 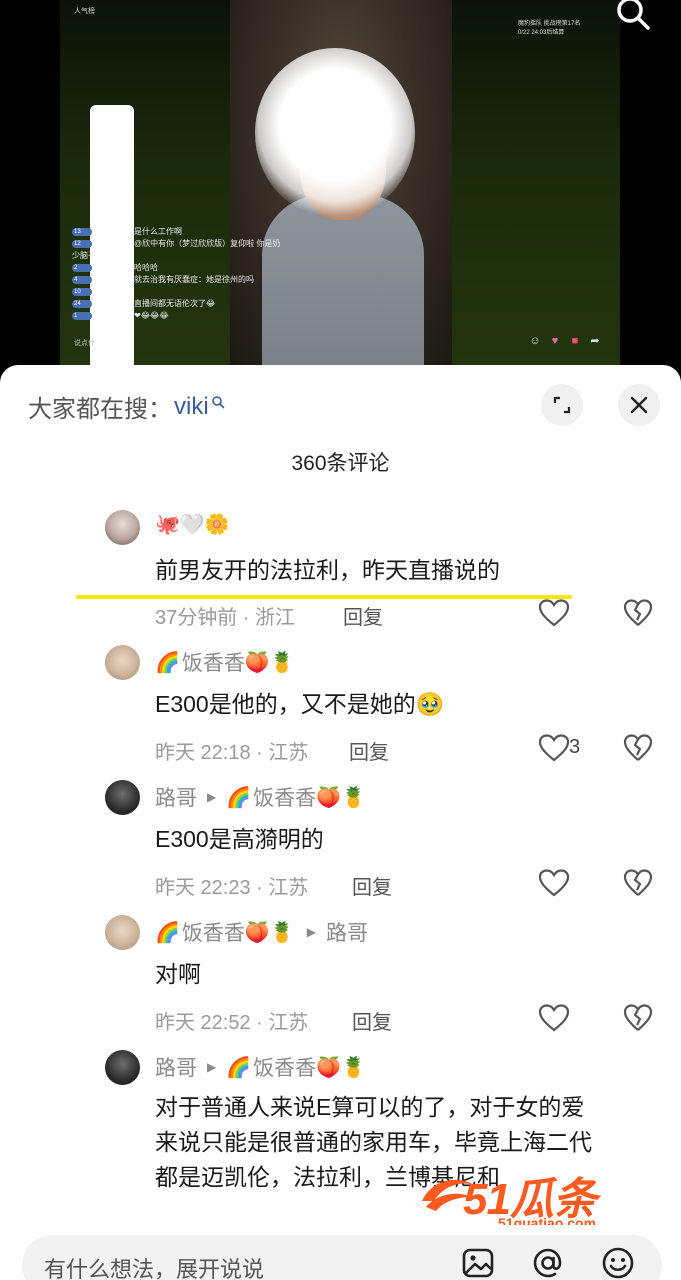 I want to click on live-chat-message: ❤😂😂😂, so click(x=151, y=315).